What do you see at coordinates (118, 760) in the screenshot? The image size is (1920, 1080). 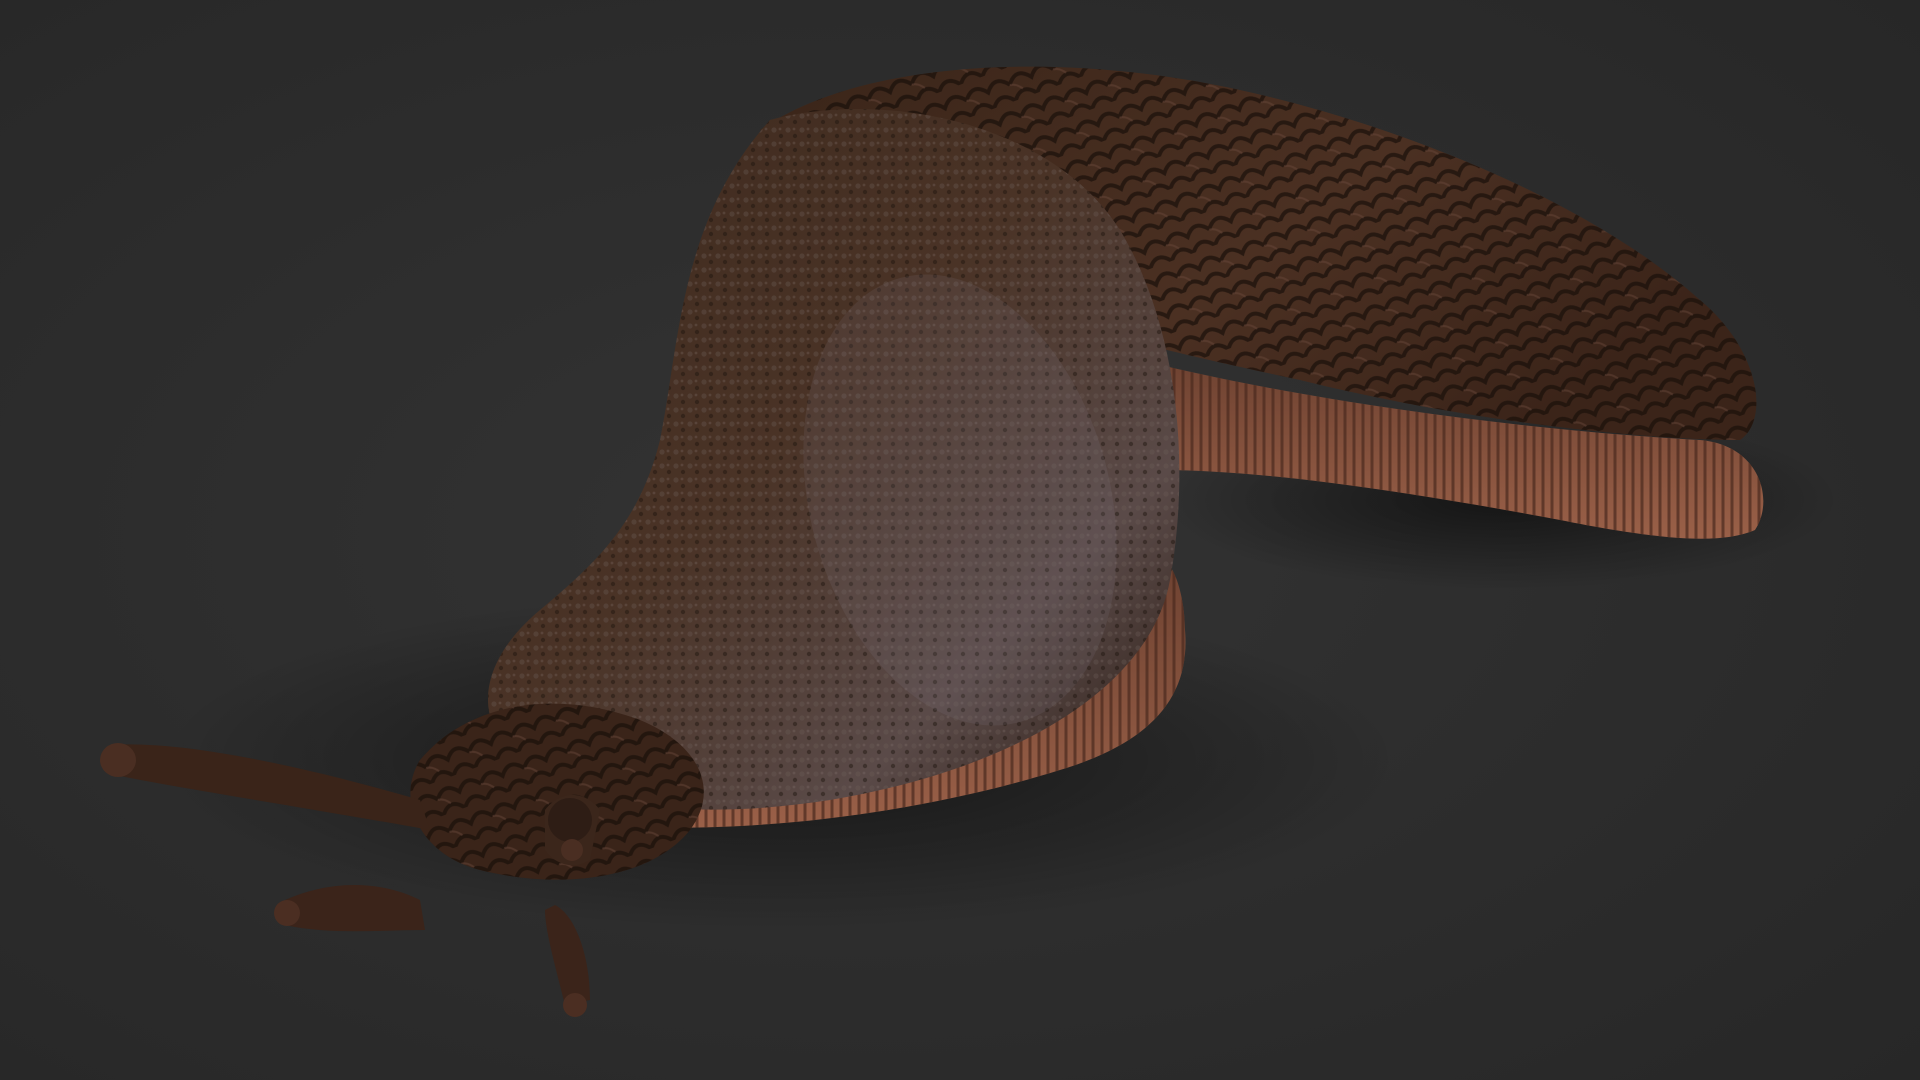 I see `eye-stalk-tip-left` at bounding box center [118, 760].